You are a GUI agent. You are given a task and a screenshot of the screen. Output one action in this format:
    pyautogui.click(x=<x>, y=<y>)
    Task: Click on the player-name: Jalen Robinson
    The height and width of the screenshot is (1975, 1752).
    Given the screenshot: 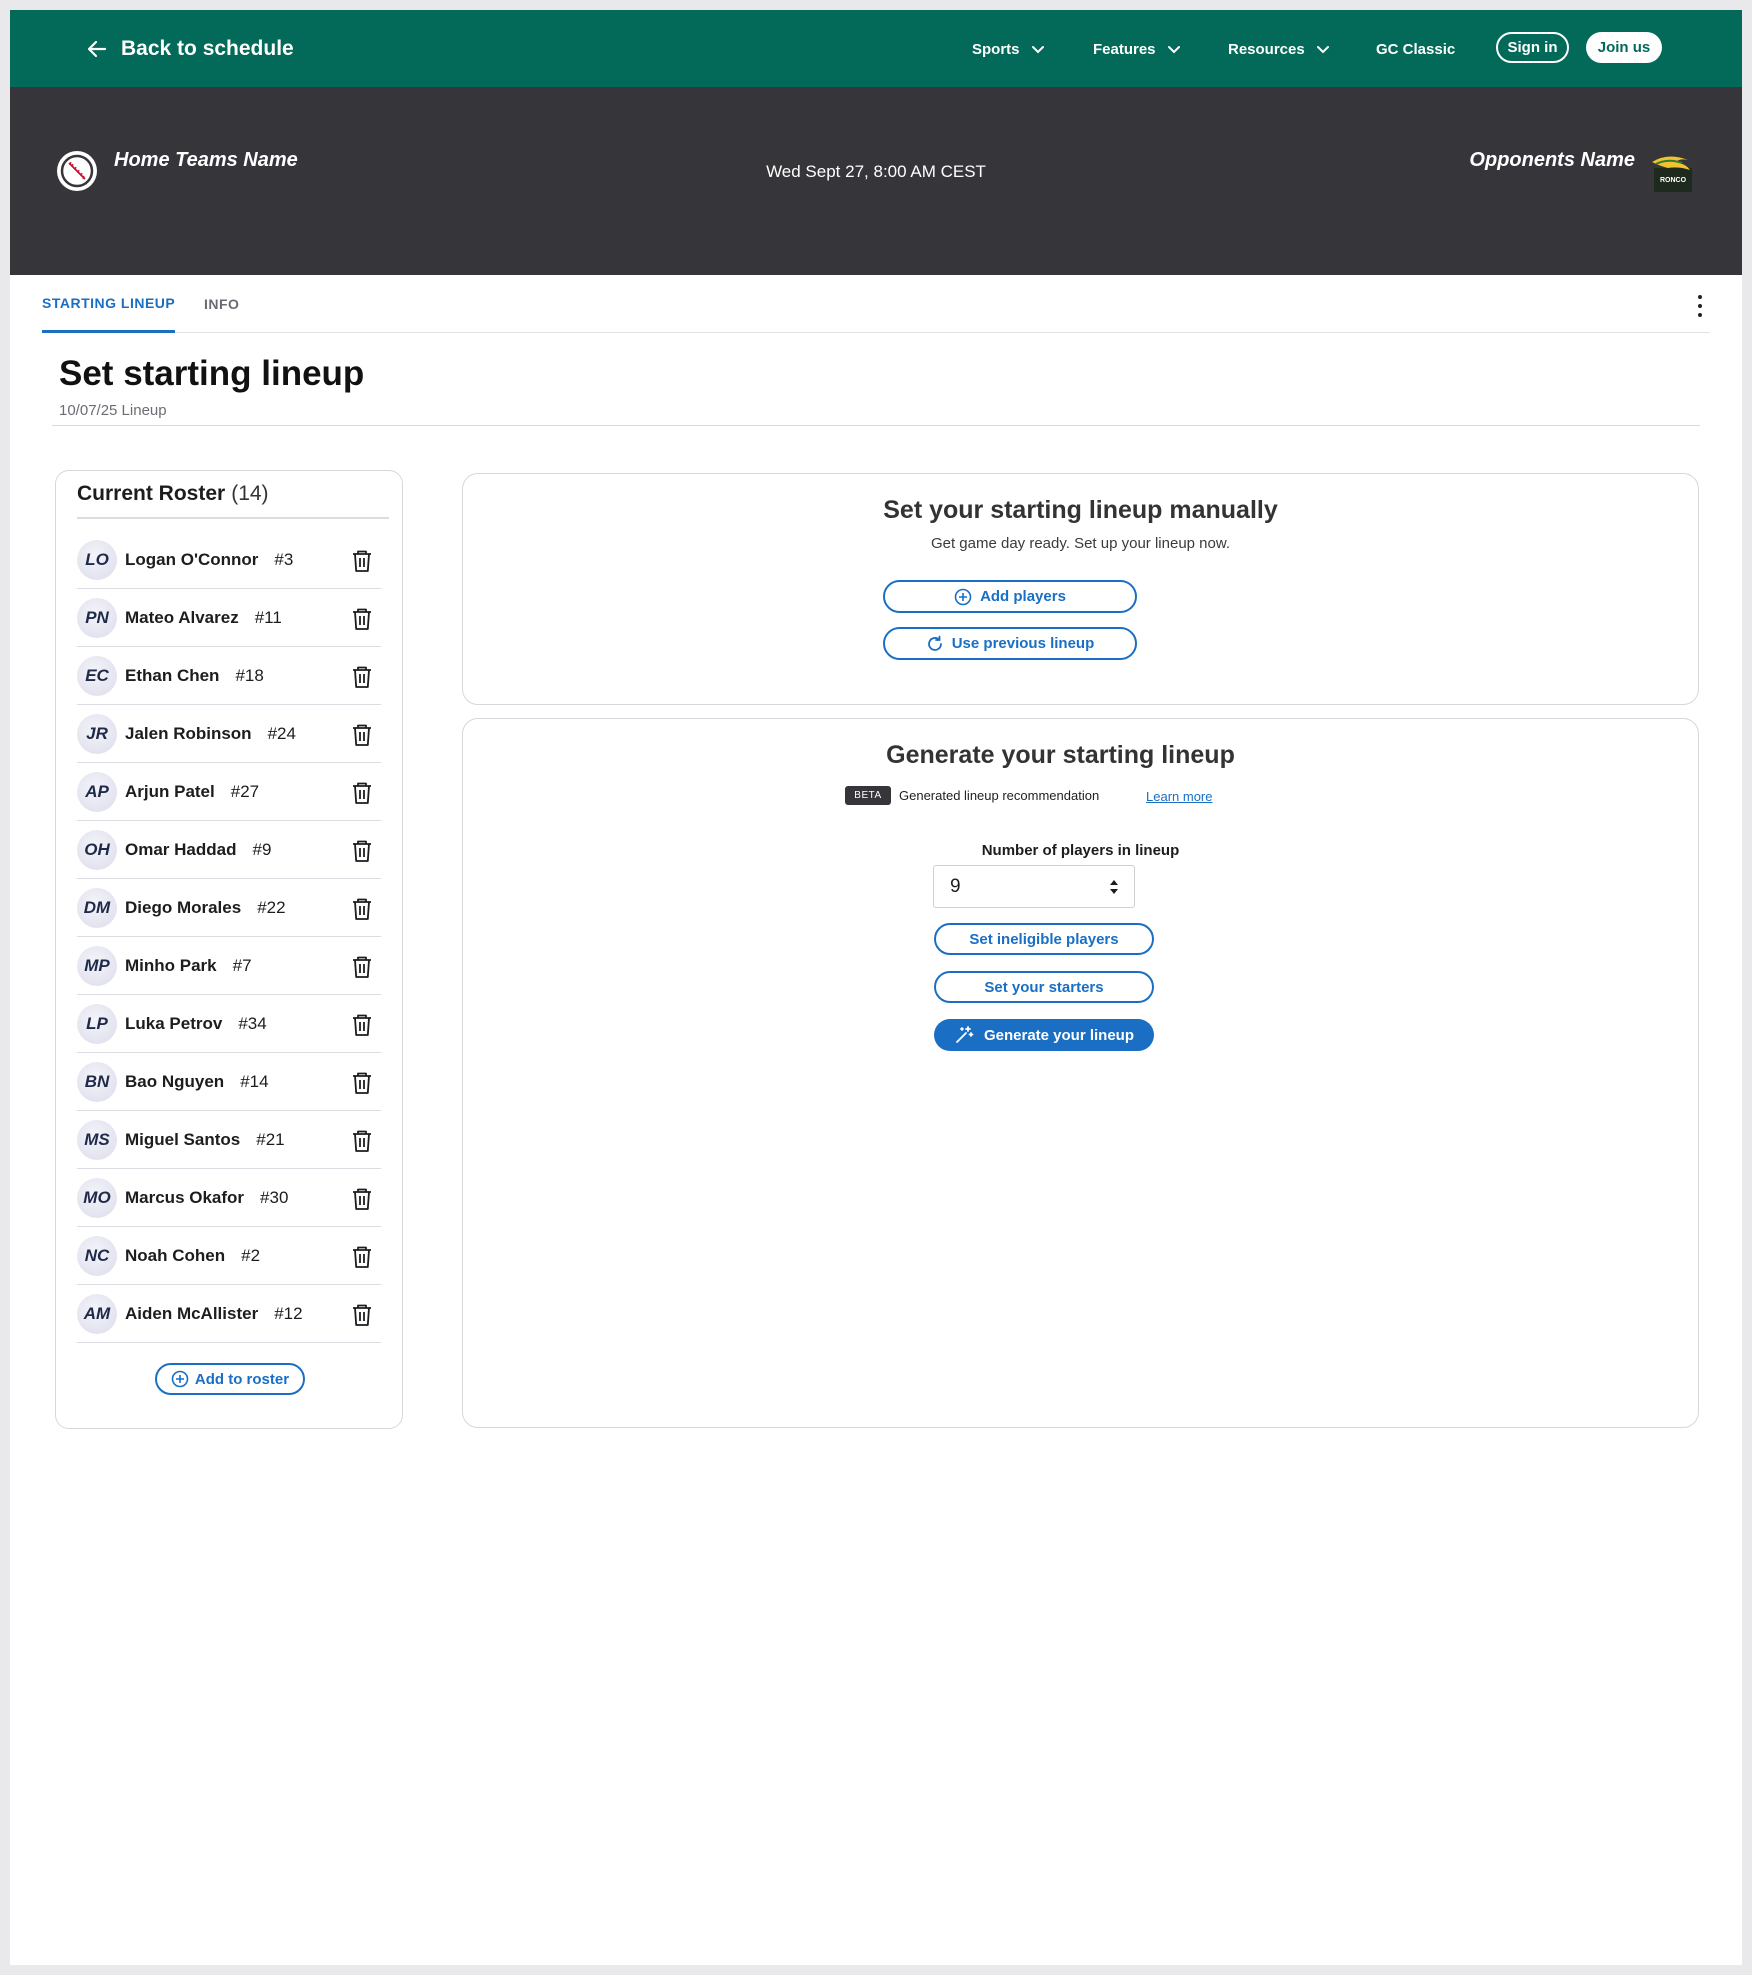 What is the action you would take?
    pyautogui.click(x=188, y=733)
    